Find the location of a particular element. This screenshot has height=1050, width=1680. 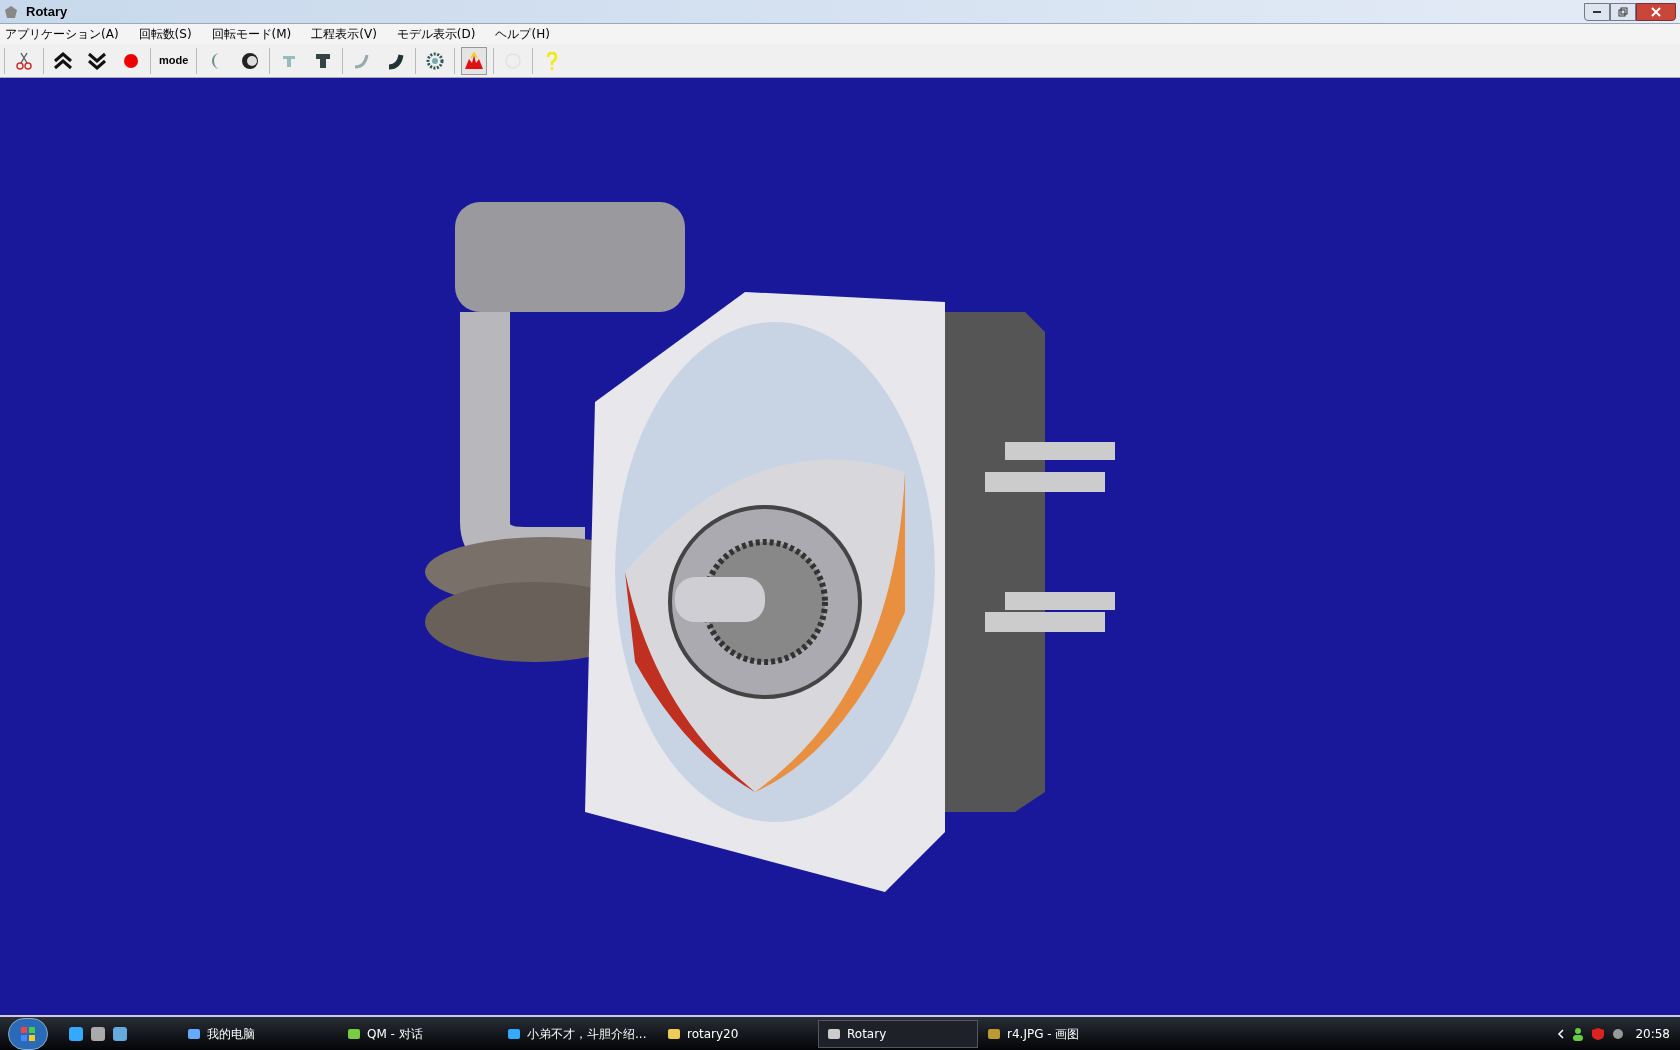

minimize-icon is located at coordinates (1597, 11).